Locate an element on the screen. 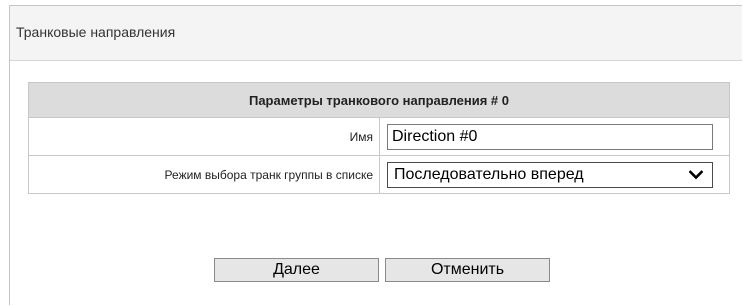  cancel-button: Отменить is located at coordinates (467, 270).